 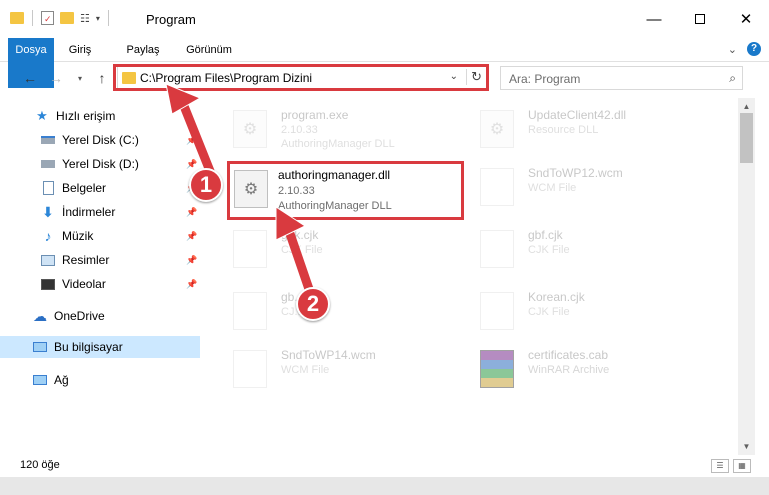 What do you see at coordinates (48, 236) in the screenshot?
I see `music-icon: ♪` at bounding box center [48, 236].